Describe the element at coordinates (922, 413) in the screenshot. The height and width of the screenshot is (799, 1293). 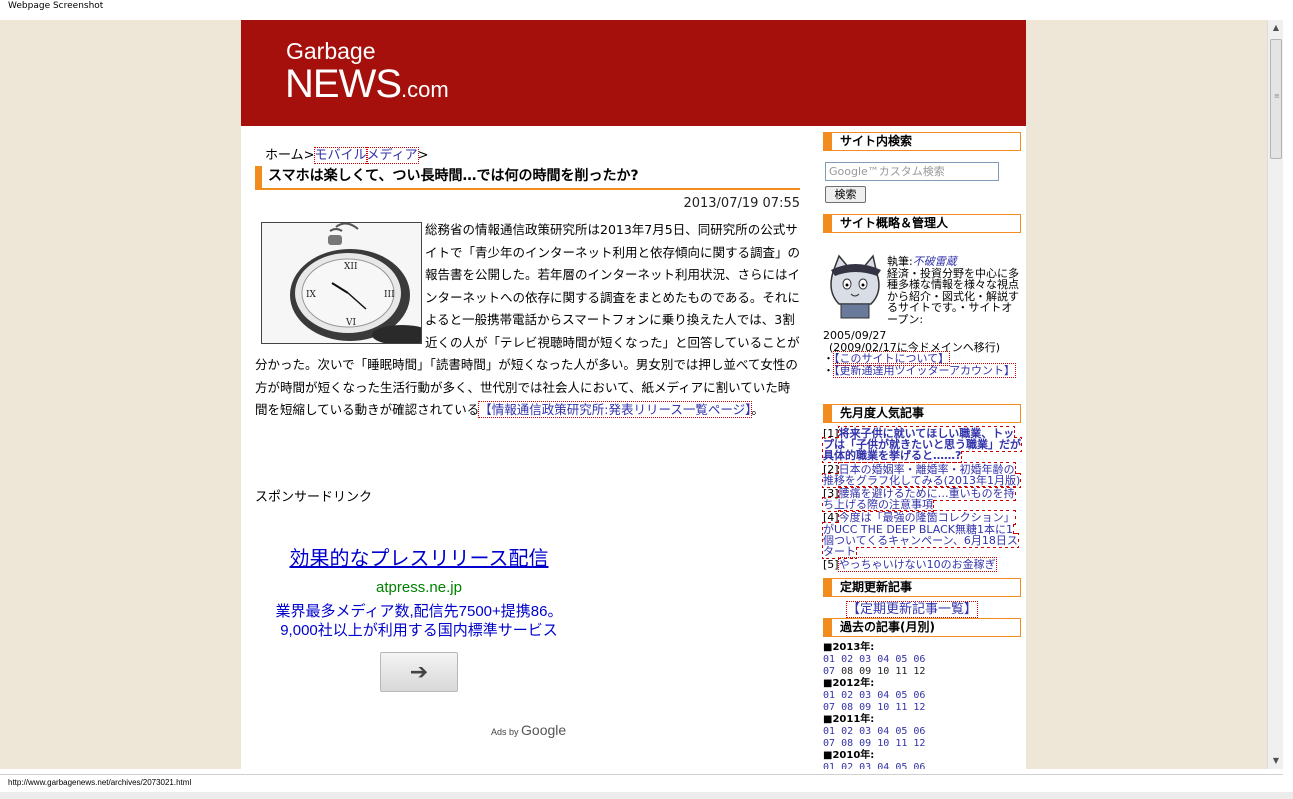
I see `popular-section-heading: 先月度人気記事` at that location.